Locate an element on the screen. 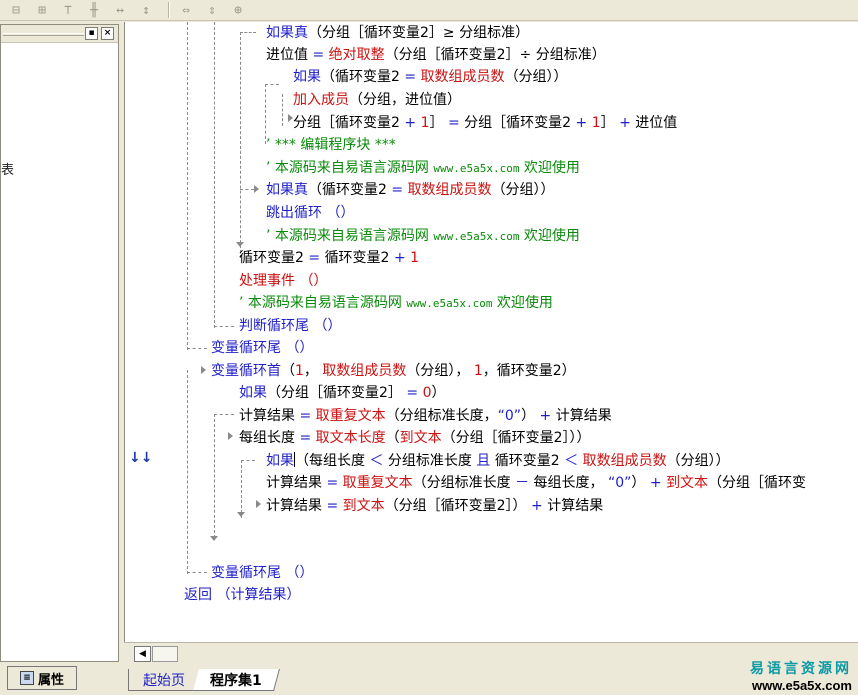 The image size is (858, 695). editor-gutter: ≫ ↓↓+ is located at coordinates (152, 332).